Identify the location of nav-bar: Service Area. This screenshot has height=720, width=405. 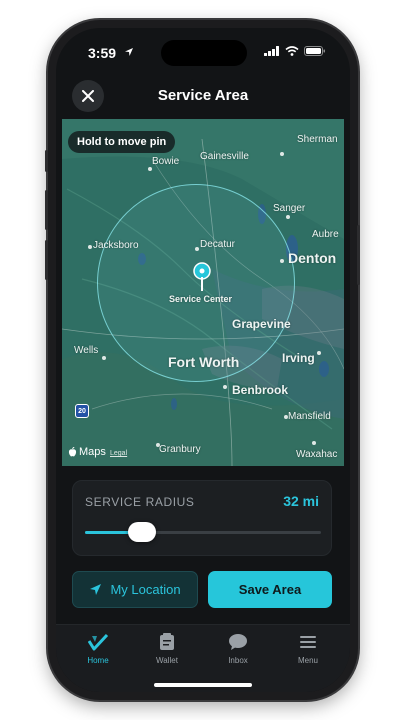
(203, 100).